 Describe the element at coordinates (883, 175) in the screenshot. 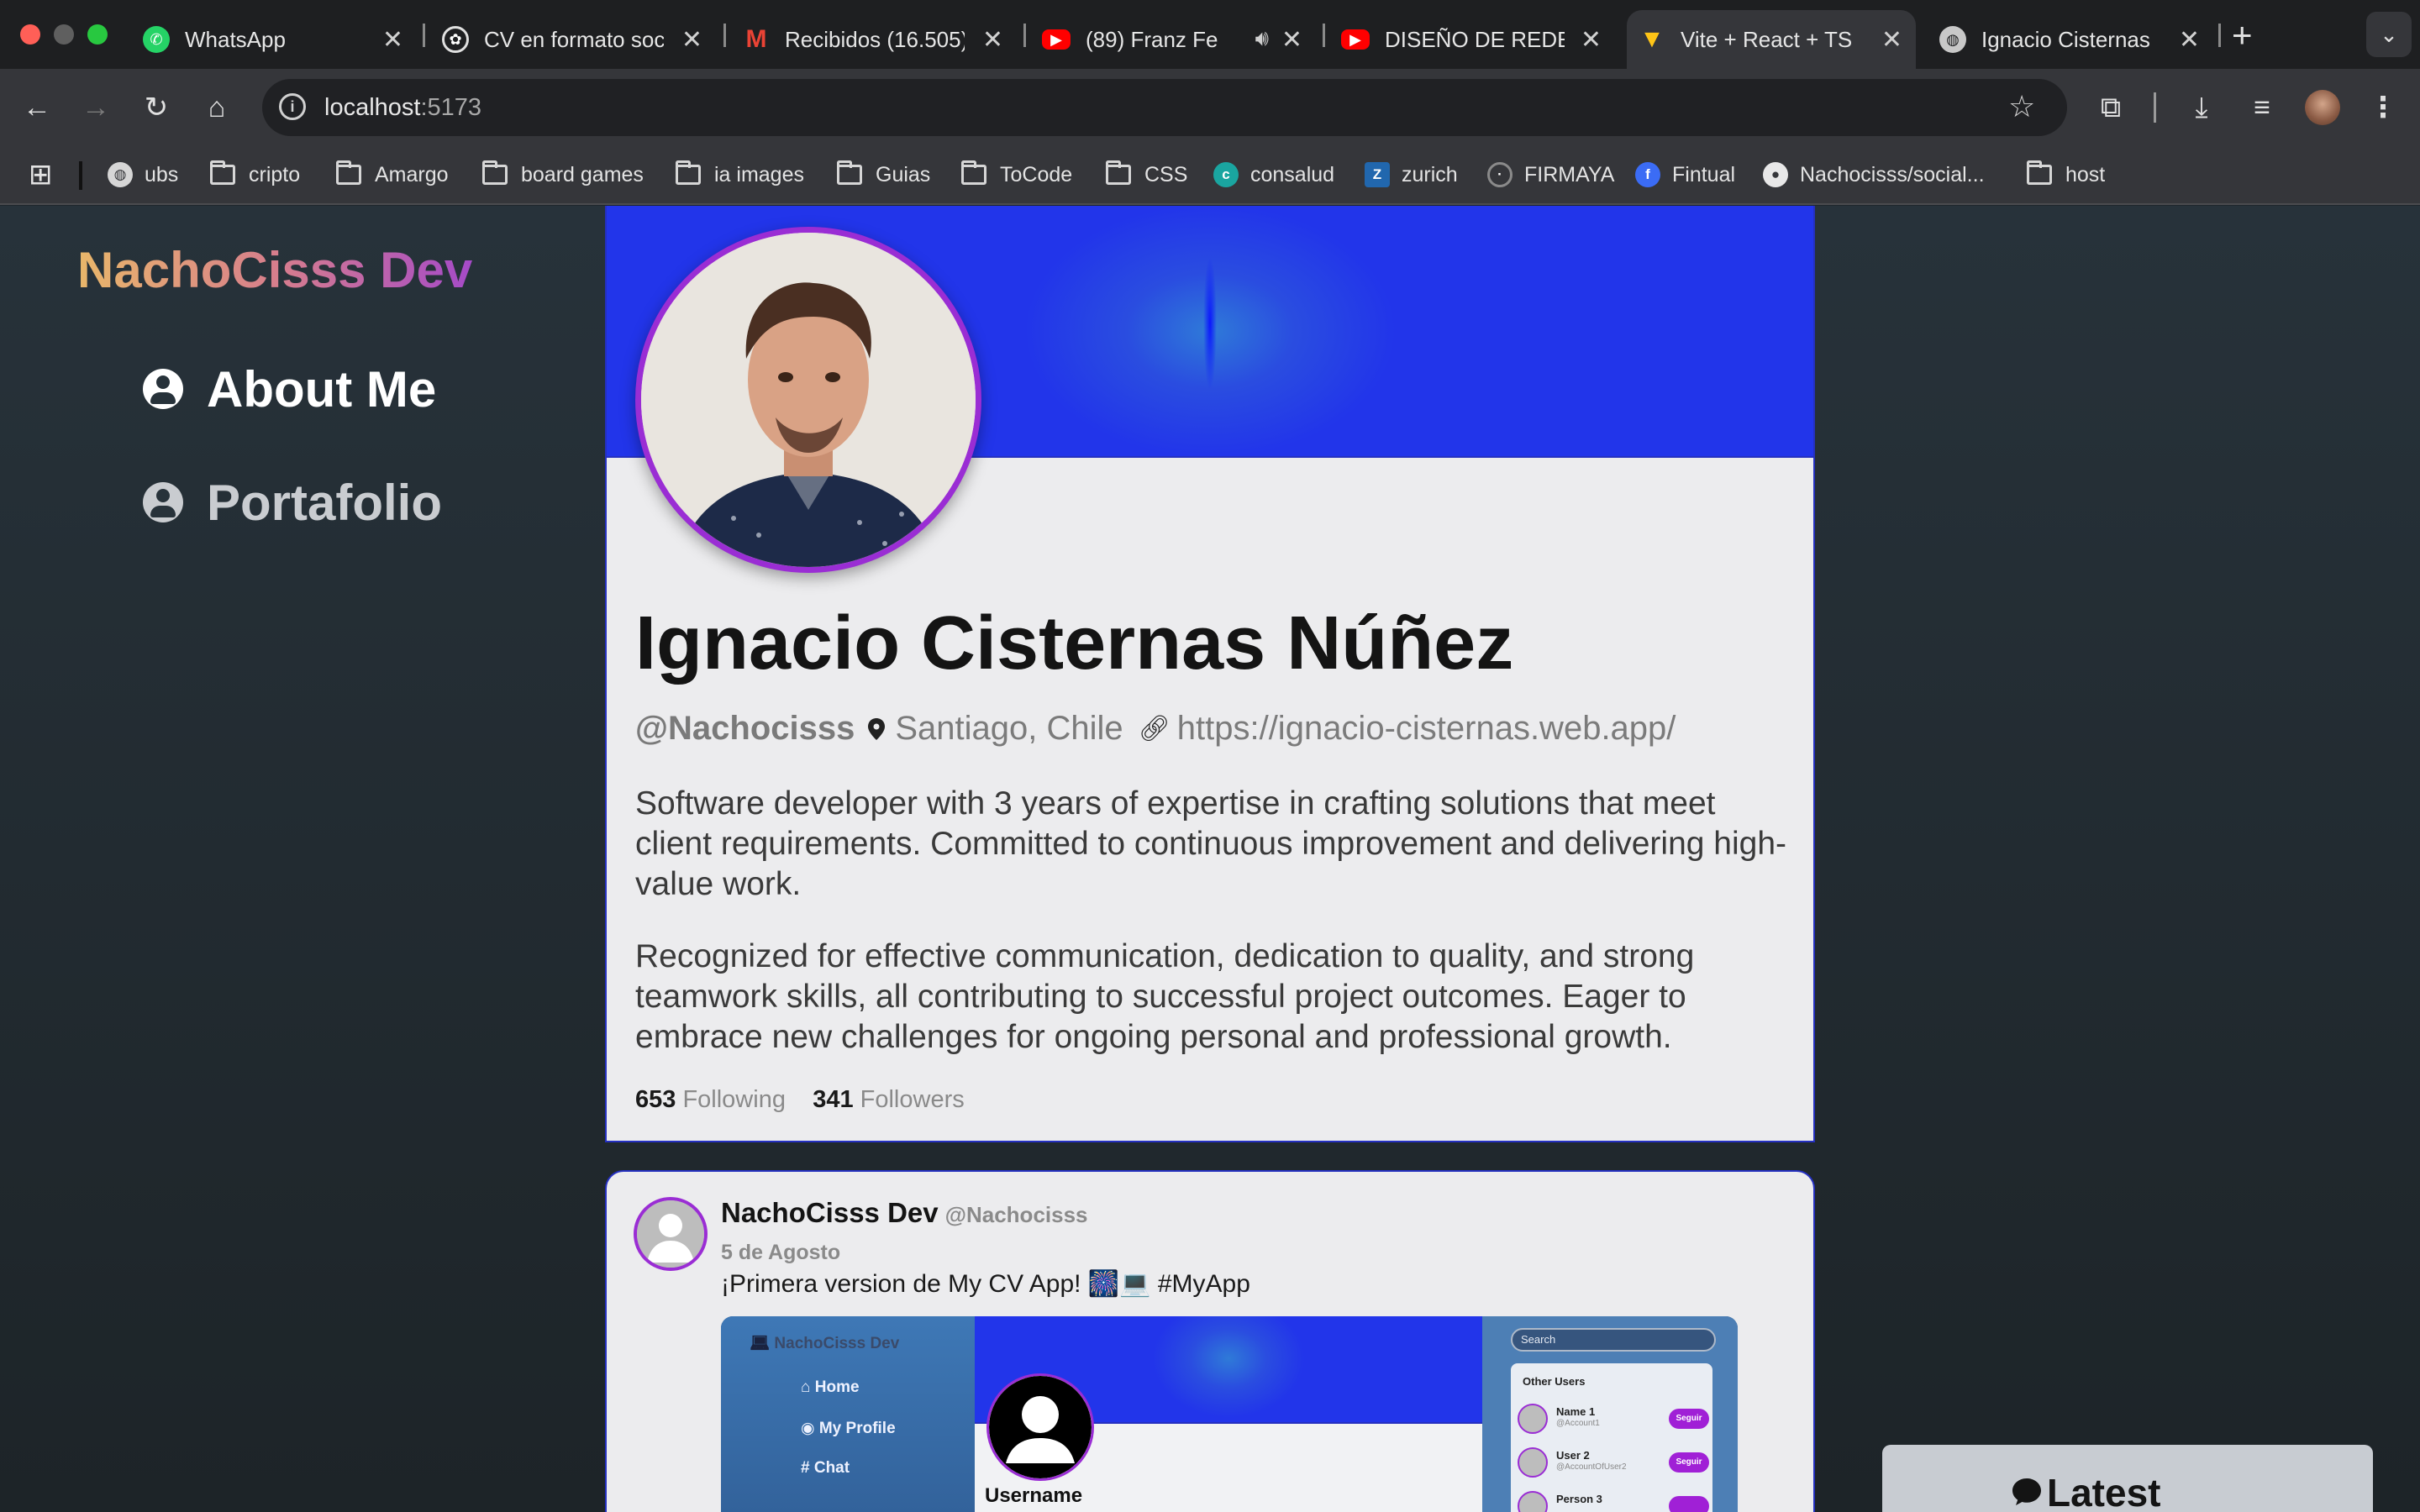

I see `bookmark-guias: Guias` at that location.